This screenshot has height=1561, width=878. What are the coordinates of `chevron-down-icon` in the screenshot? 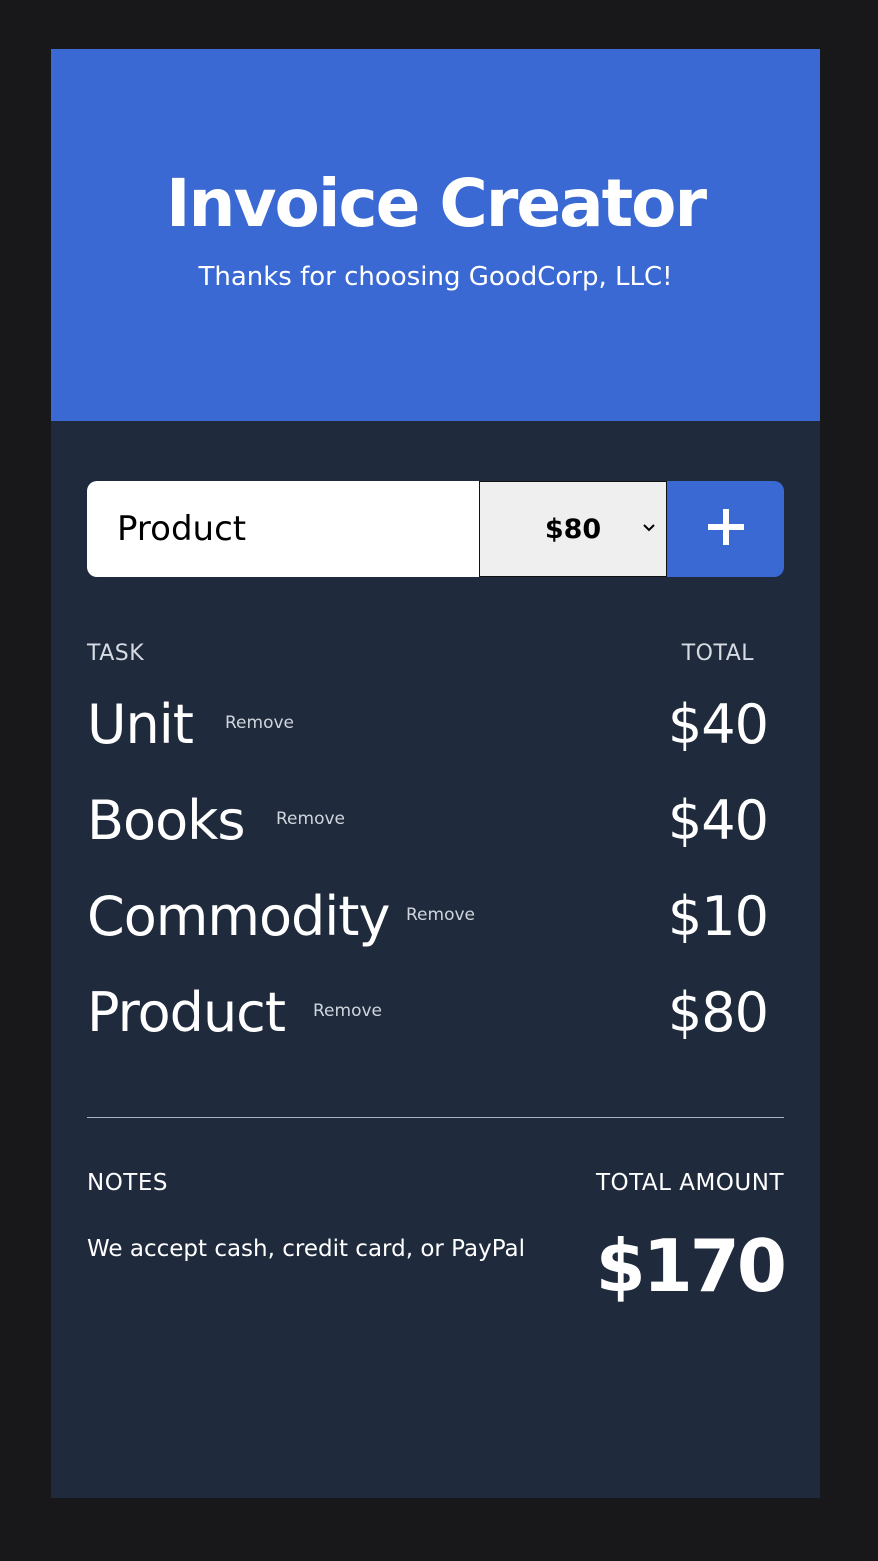 It's located at (649, 527).